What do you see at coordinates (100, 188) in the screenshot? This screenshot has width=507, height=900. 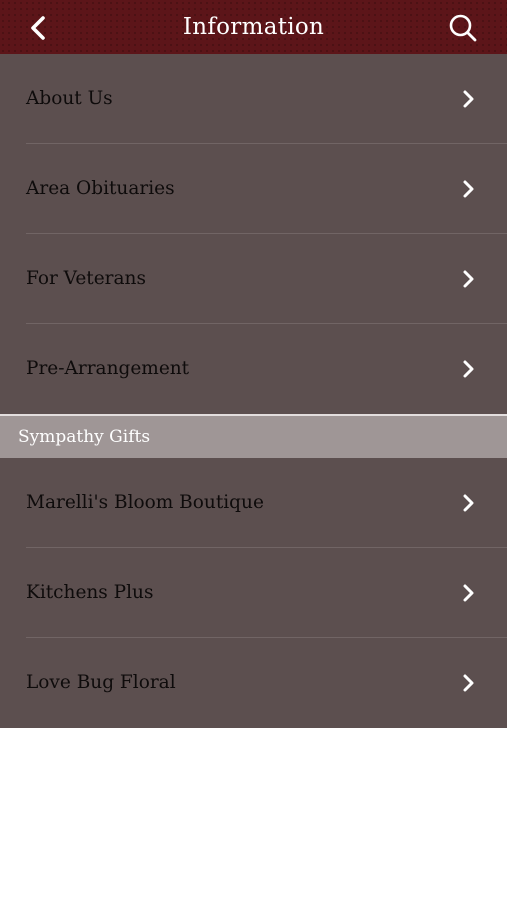 I see `list-item-label: Area Obituaries` at bounding box center [100, 188].